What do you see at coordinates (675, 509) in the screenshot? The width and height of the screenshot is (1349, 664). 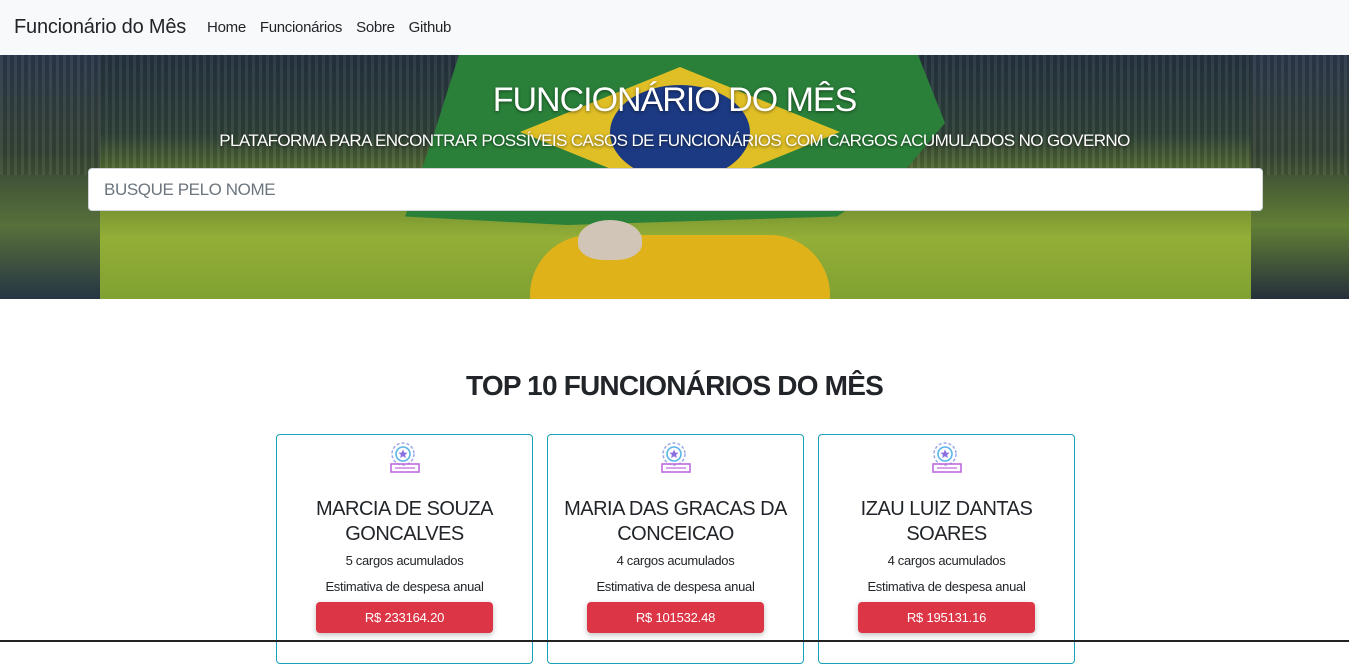 I see `employee-name-line1: MARIA DAS GRACAS DA` at bounding box center [675, 509].